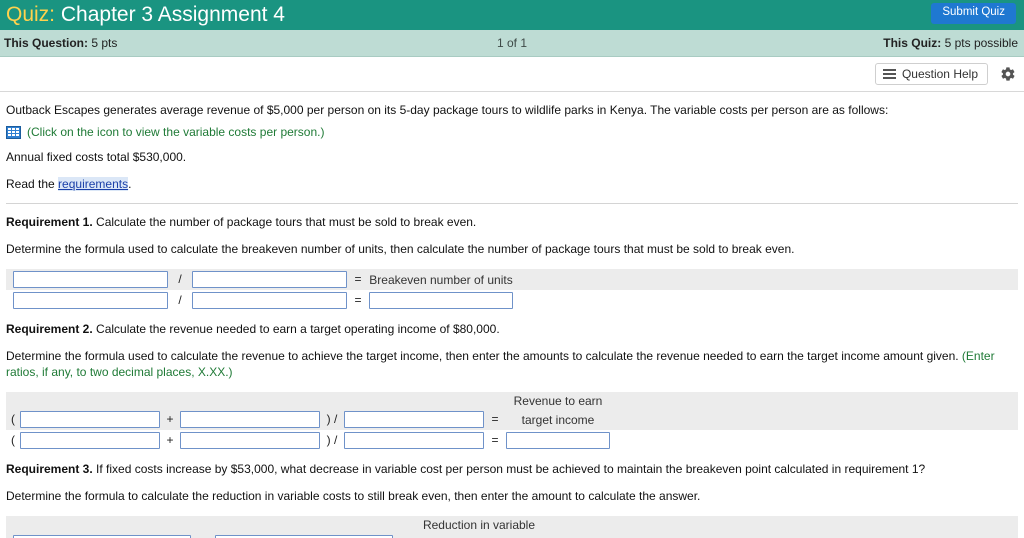 This screenshot has height=538, width=1024. I want to click on this-quiz-label: This Quiz:, so click(912, 43).